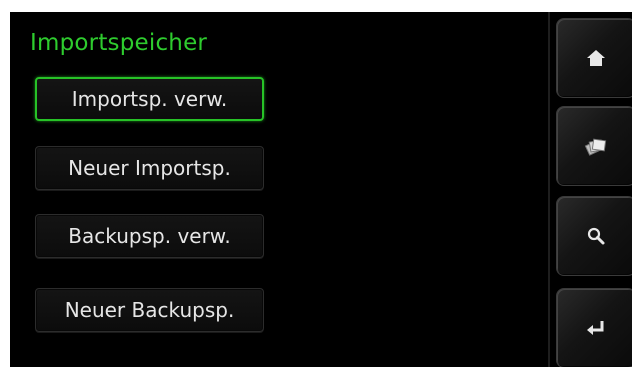  Describe the element at coordinates (119, 43) in the screenshot. I see `page-title: Importspeicher` at that location.